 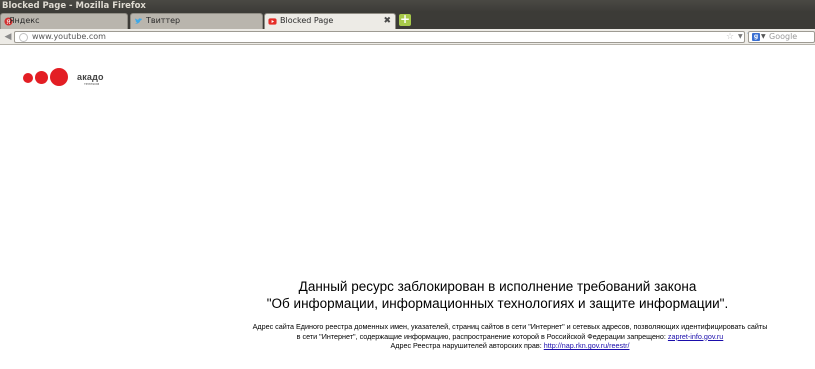 What do you see at coordinates (307, 20) in the screenshot?
I see `tab-label: Blocked Page` at bounding box center [307, 20].